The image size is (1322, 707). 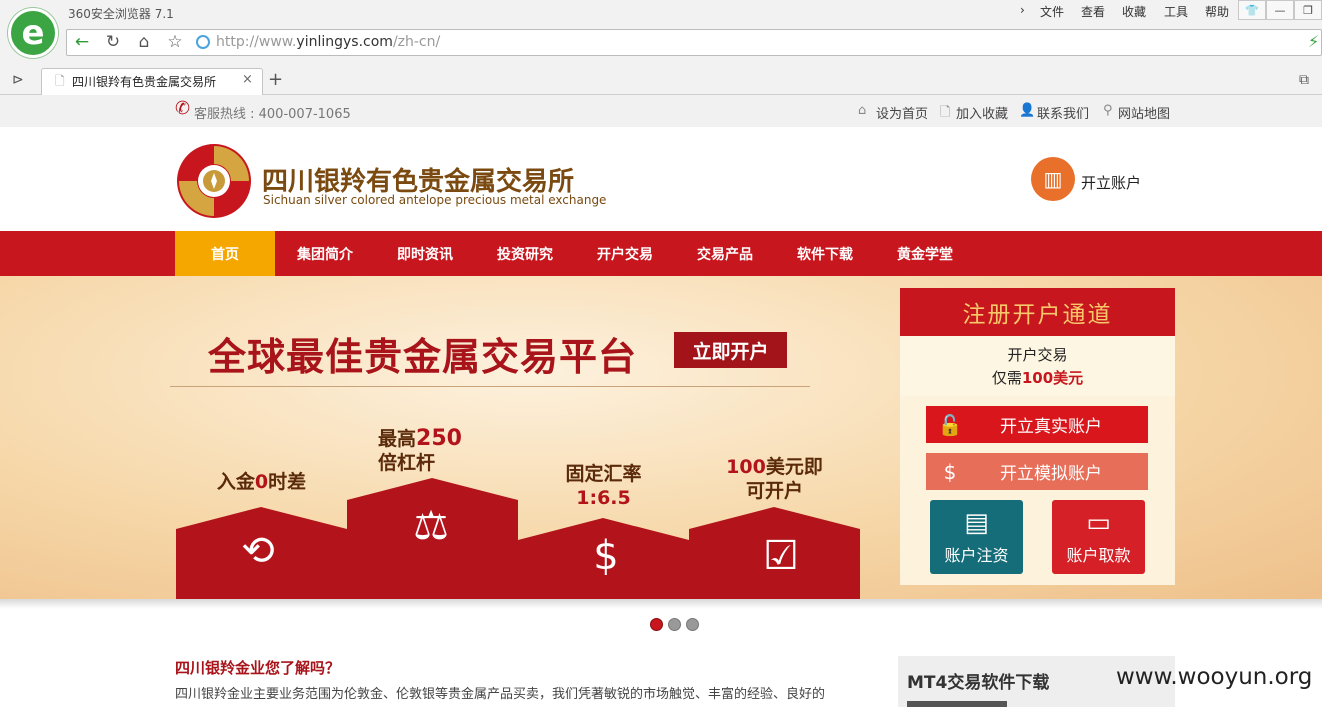 What do you see at coordinates (1052, 11) in the screenshot?
I see `menu-file: 文件` at bounding box center [1052, 11].